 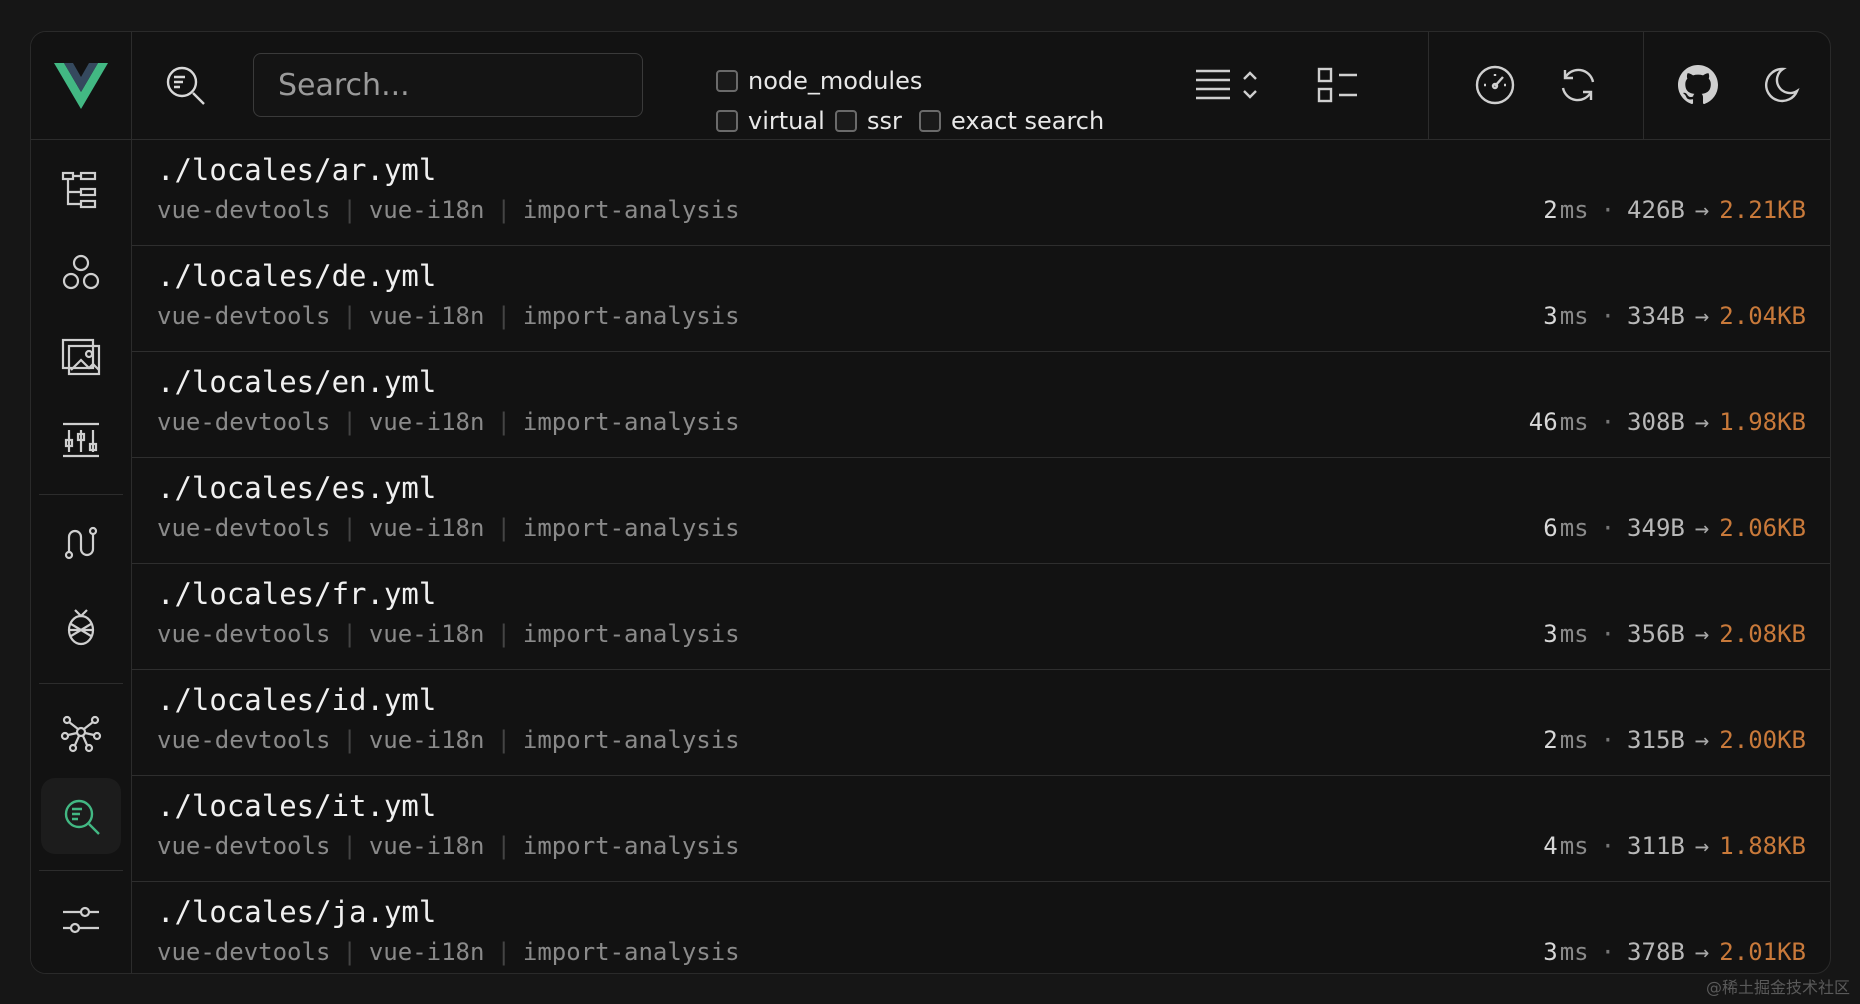 What do you see at coordinates (1674, 740) in the screenshot?
I see `module-stats: 2 ms · 315B → 2.00KB` at bounding box center [1674, 740].